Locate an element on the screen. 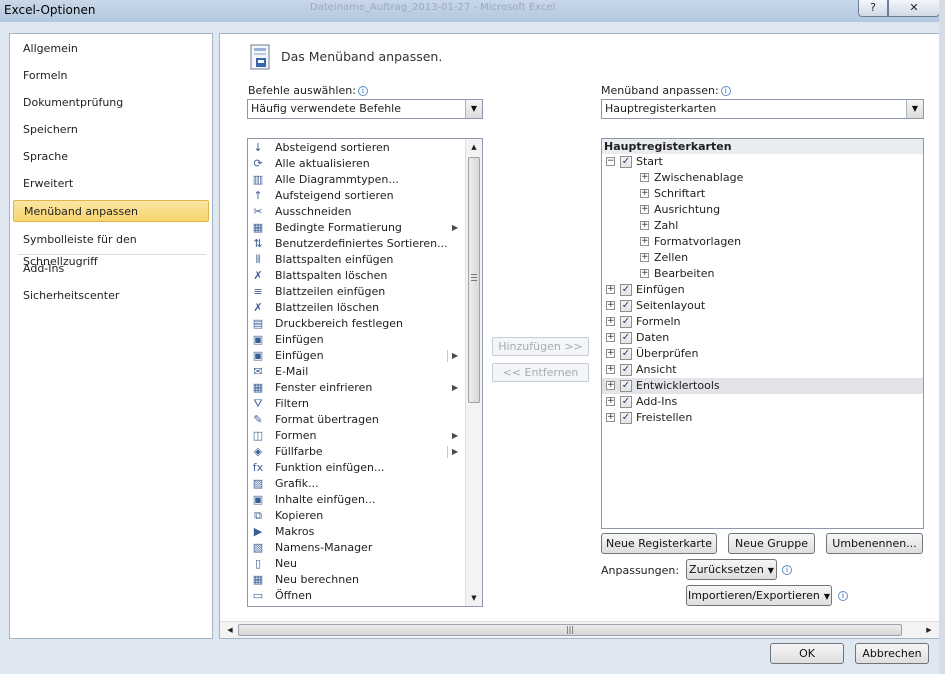 The height and width of the screenshot is (674, 945). commands-list-scrollbar: ▲ ▼ is located at coordinates (473, 372).